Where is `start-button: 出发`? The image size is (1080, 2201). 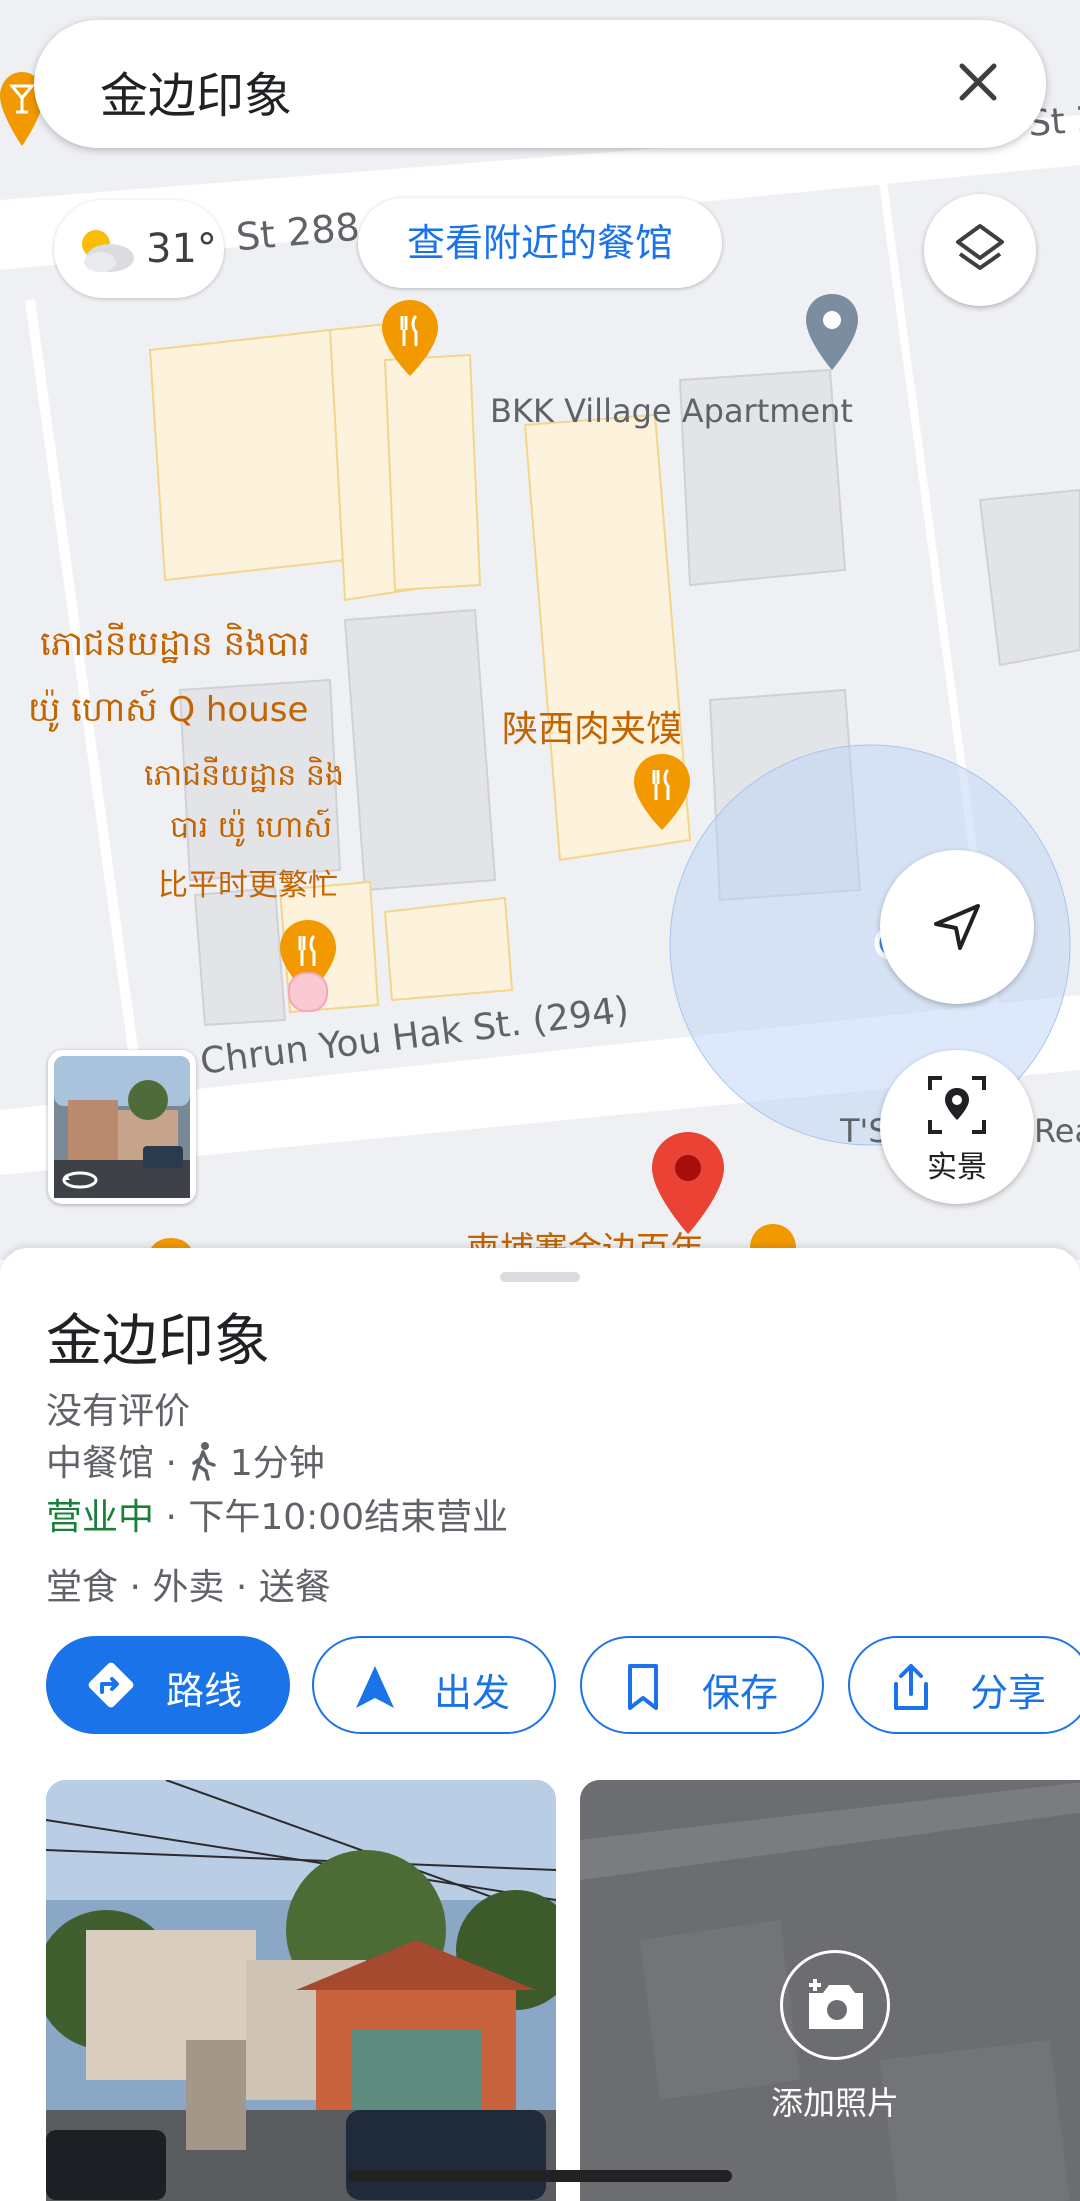
start-button: 出发 is located at coordinates (434, 1685).